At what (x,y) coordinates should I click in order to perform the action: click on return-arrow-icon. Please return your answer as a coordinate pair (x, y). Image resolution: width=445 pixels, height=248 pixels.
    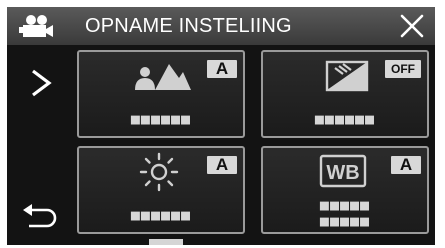
    Looking at the image, I should click on (40, 215).